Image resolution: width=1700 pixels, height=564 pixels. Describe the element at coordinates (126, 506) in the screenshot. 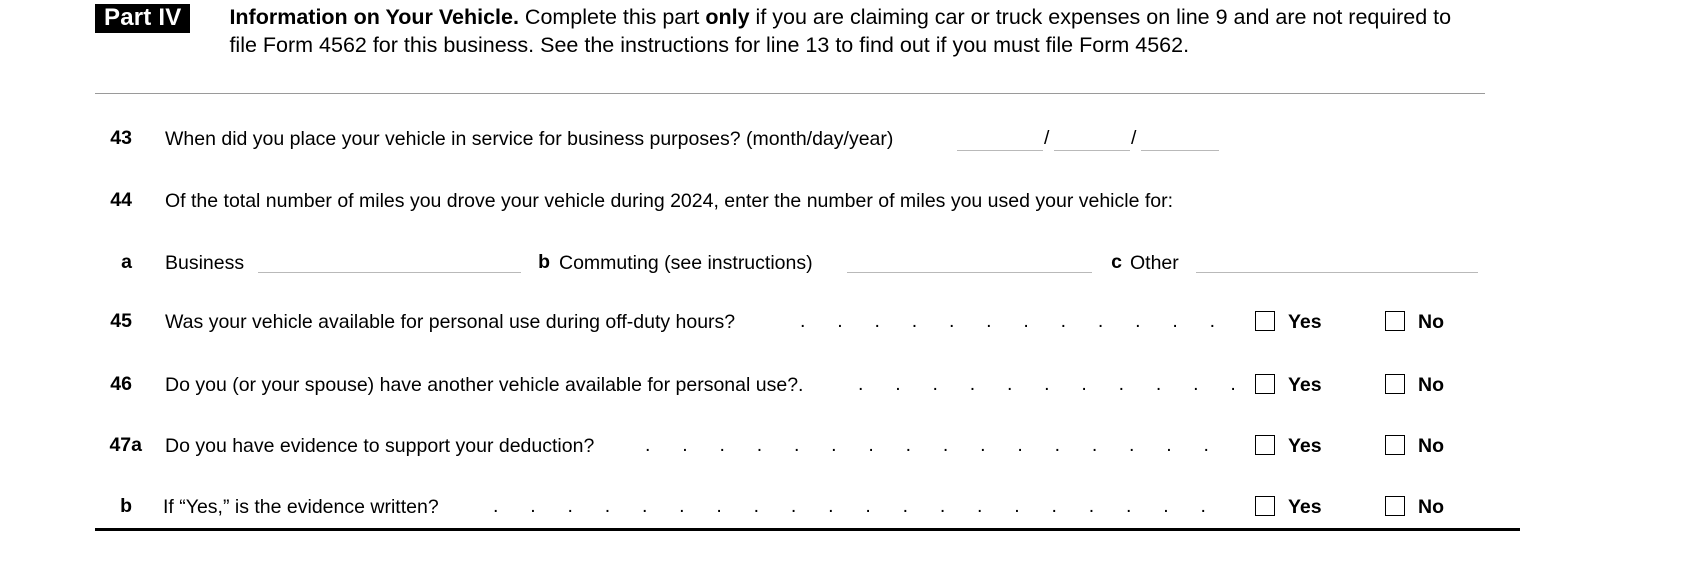

I see `line-47b-letter: b` at that location.